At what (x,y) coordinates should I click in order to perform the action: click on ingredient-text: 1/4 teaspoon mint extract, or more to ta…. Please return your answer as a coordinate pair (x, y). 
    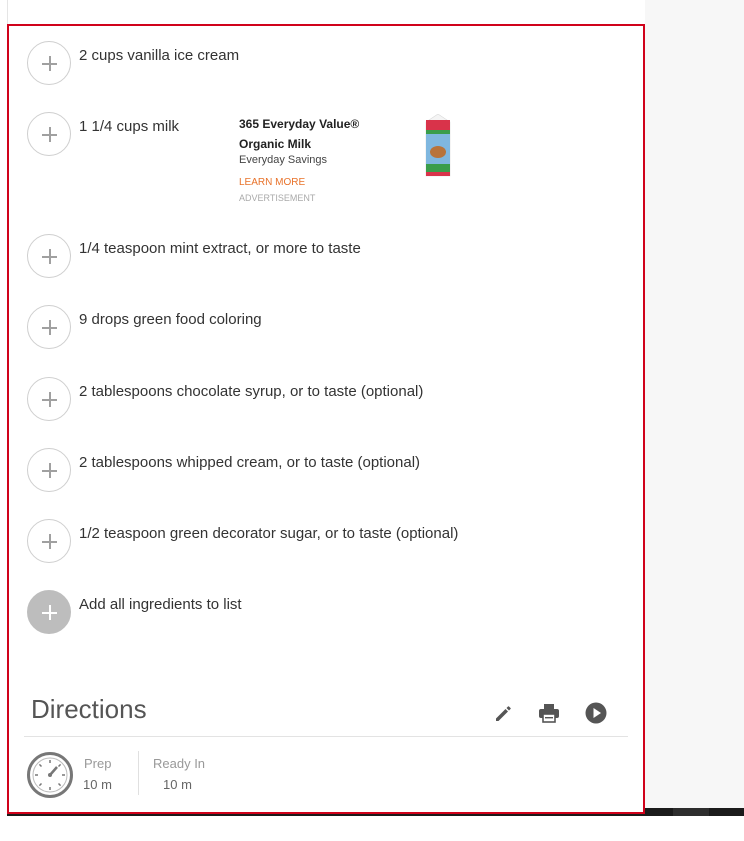
    Looking at the image, I should click on (220, 248).